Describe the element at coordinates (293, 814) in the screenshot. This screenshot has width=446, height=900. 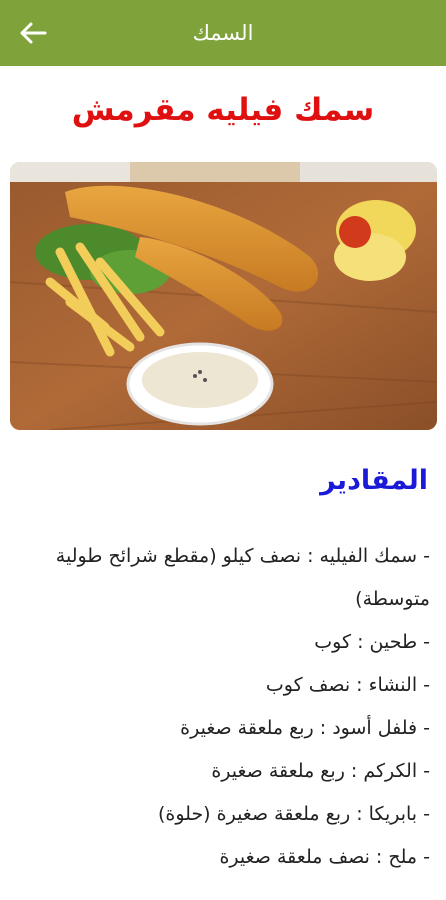
I see `list-item: - بابريكا : ربع ملعقة صغيرة (حلوة)` at that location.